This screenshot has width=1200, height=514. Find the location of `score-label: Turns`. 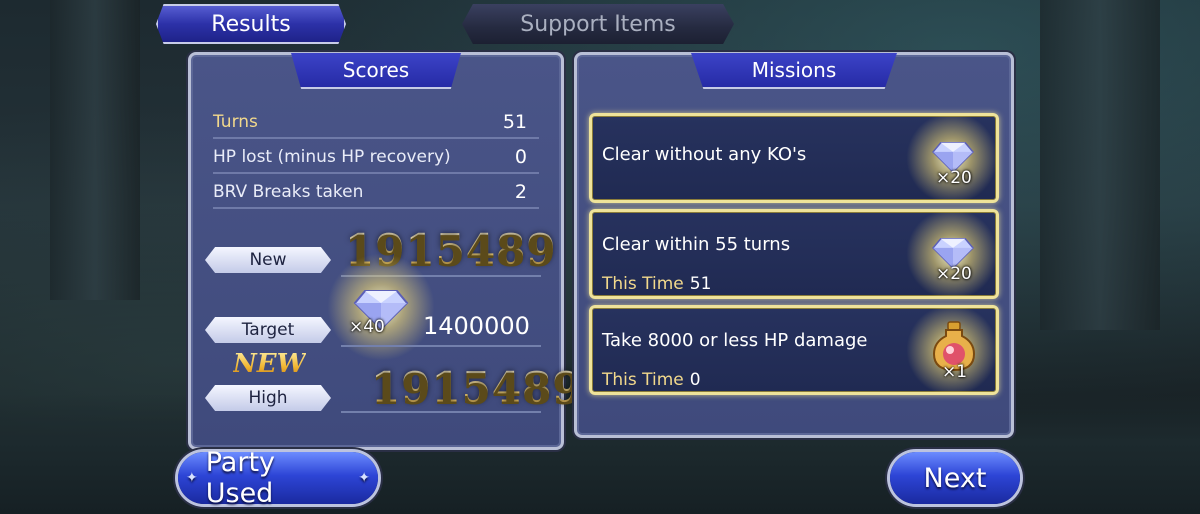

score-label: Turns is located at coordinates (235, 122).